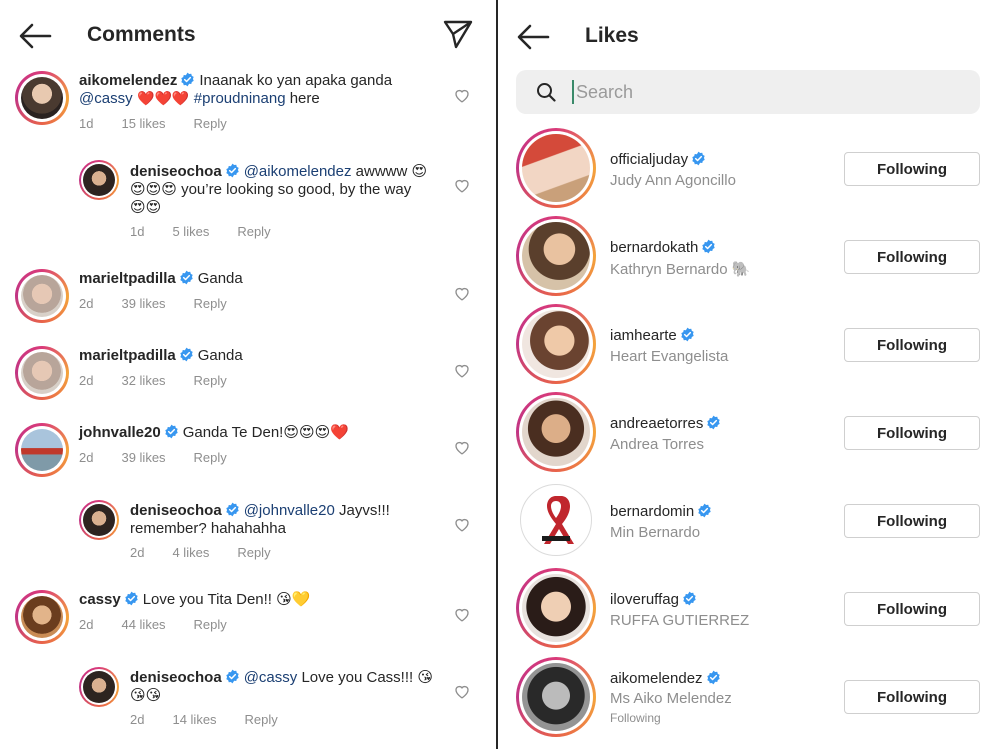 This screenshot has height=749, width=1000. I want to click on liker-username: bernardokath, so click(665, 247).